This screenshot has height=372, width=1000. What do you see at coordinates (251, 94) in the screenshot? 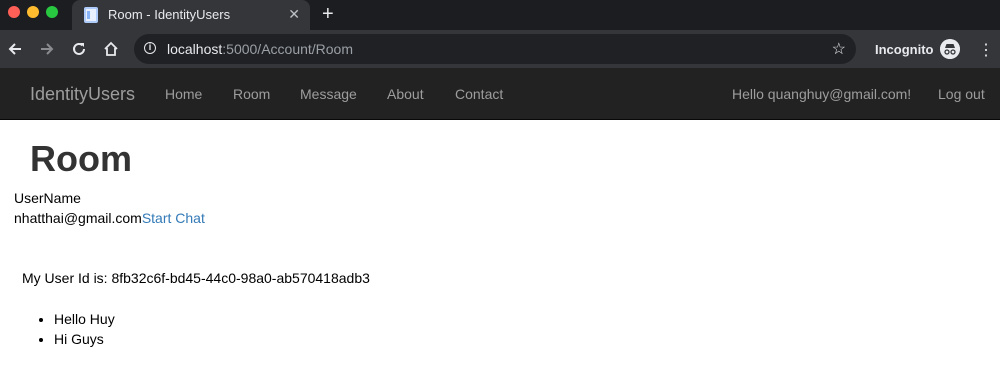
I see `nav-link-room: Room` at bounding box center [251, 94].